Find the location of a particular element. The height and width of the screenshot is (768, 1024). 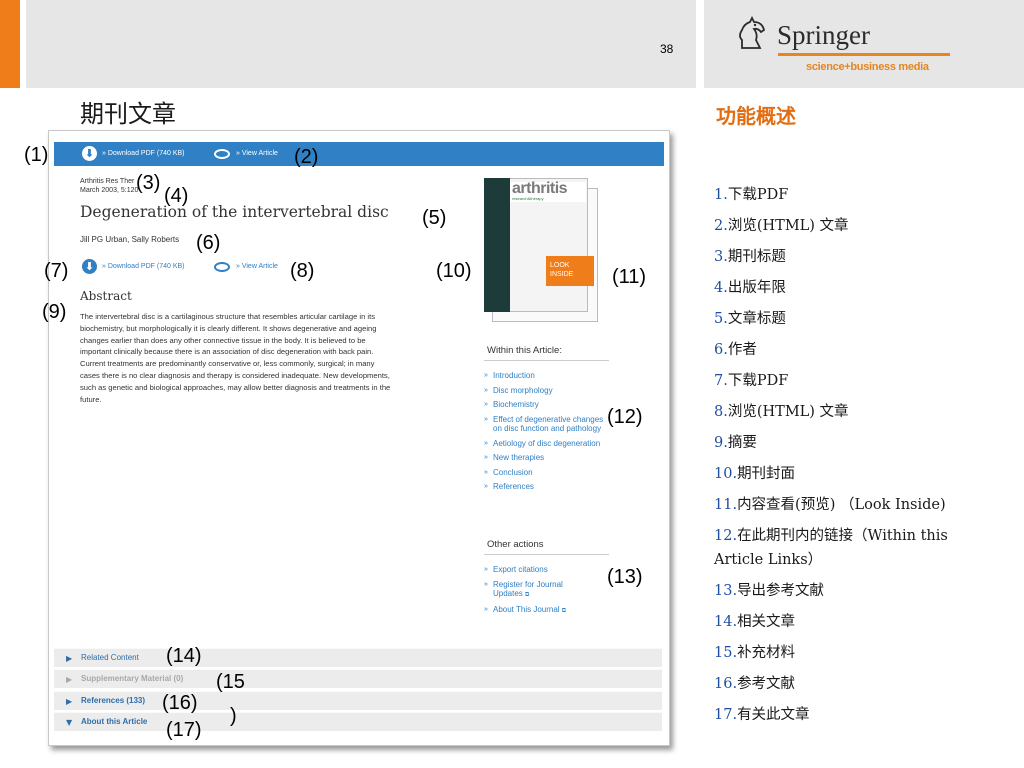

feature-number: 10. is located at coordinates (726, 474).